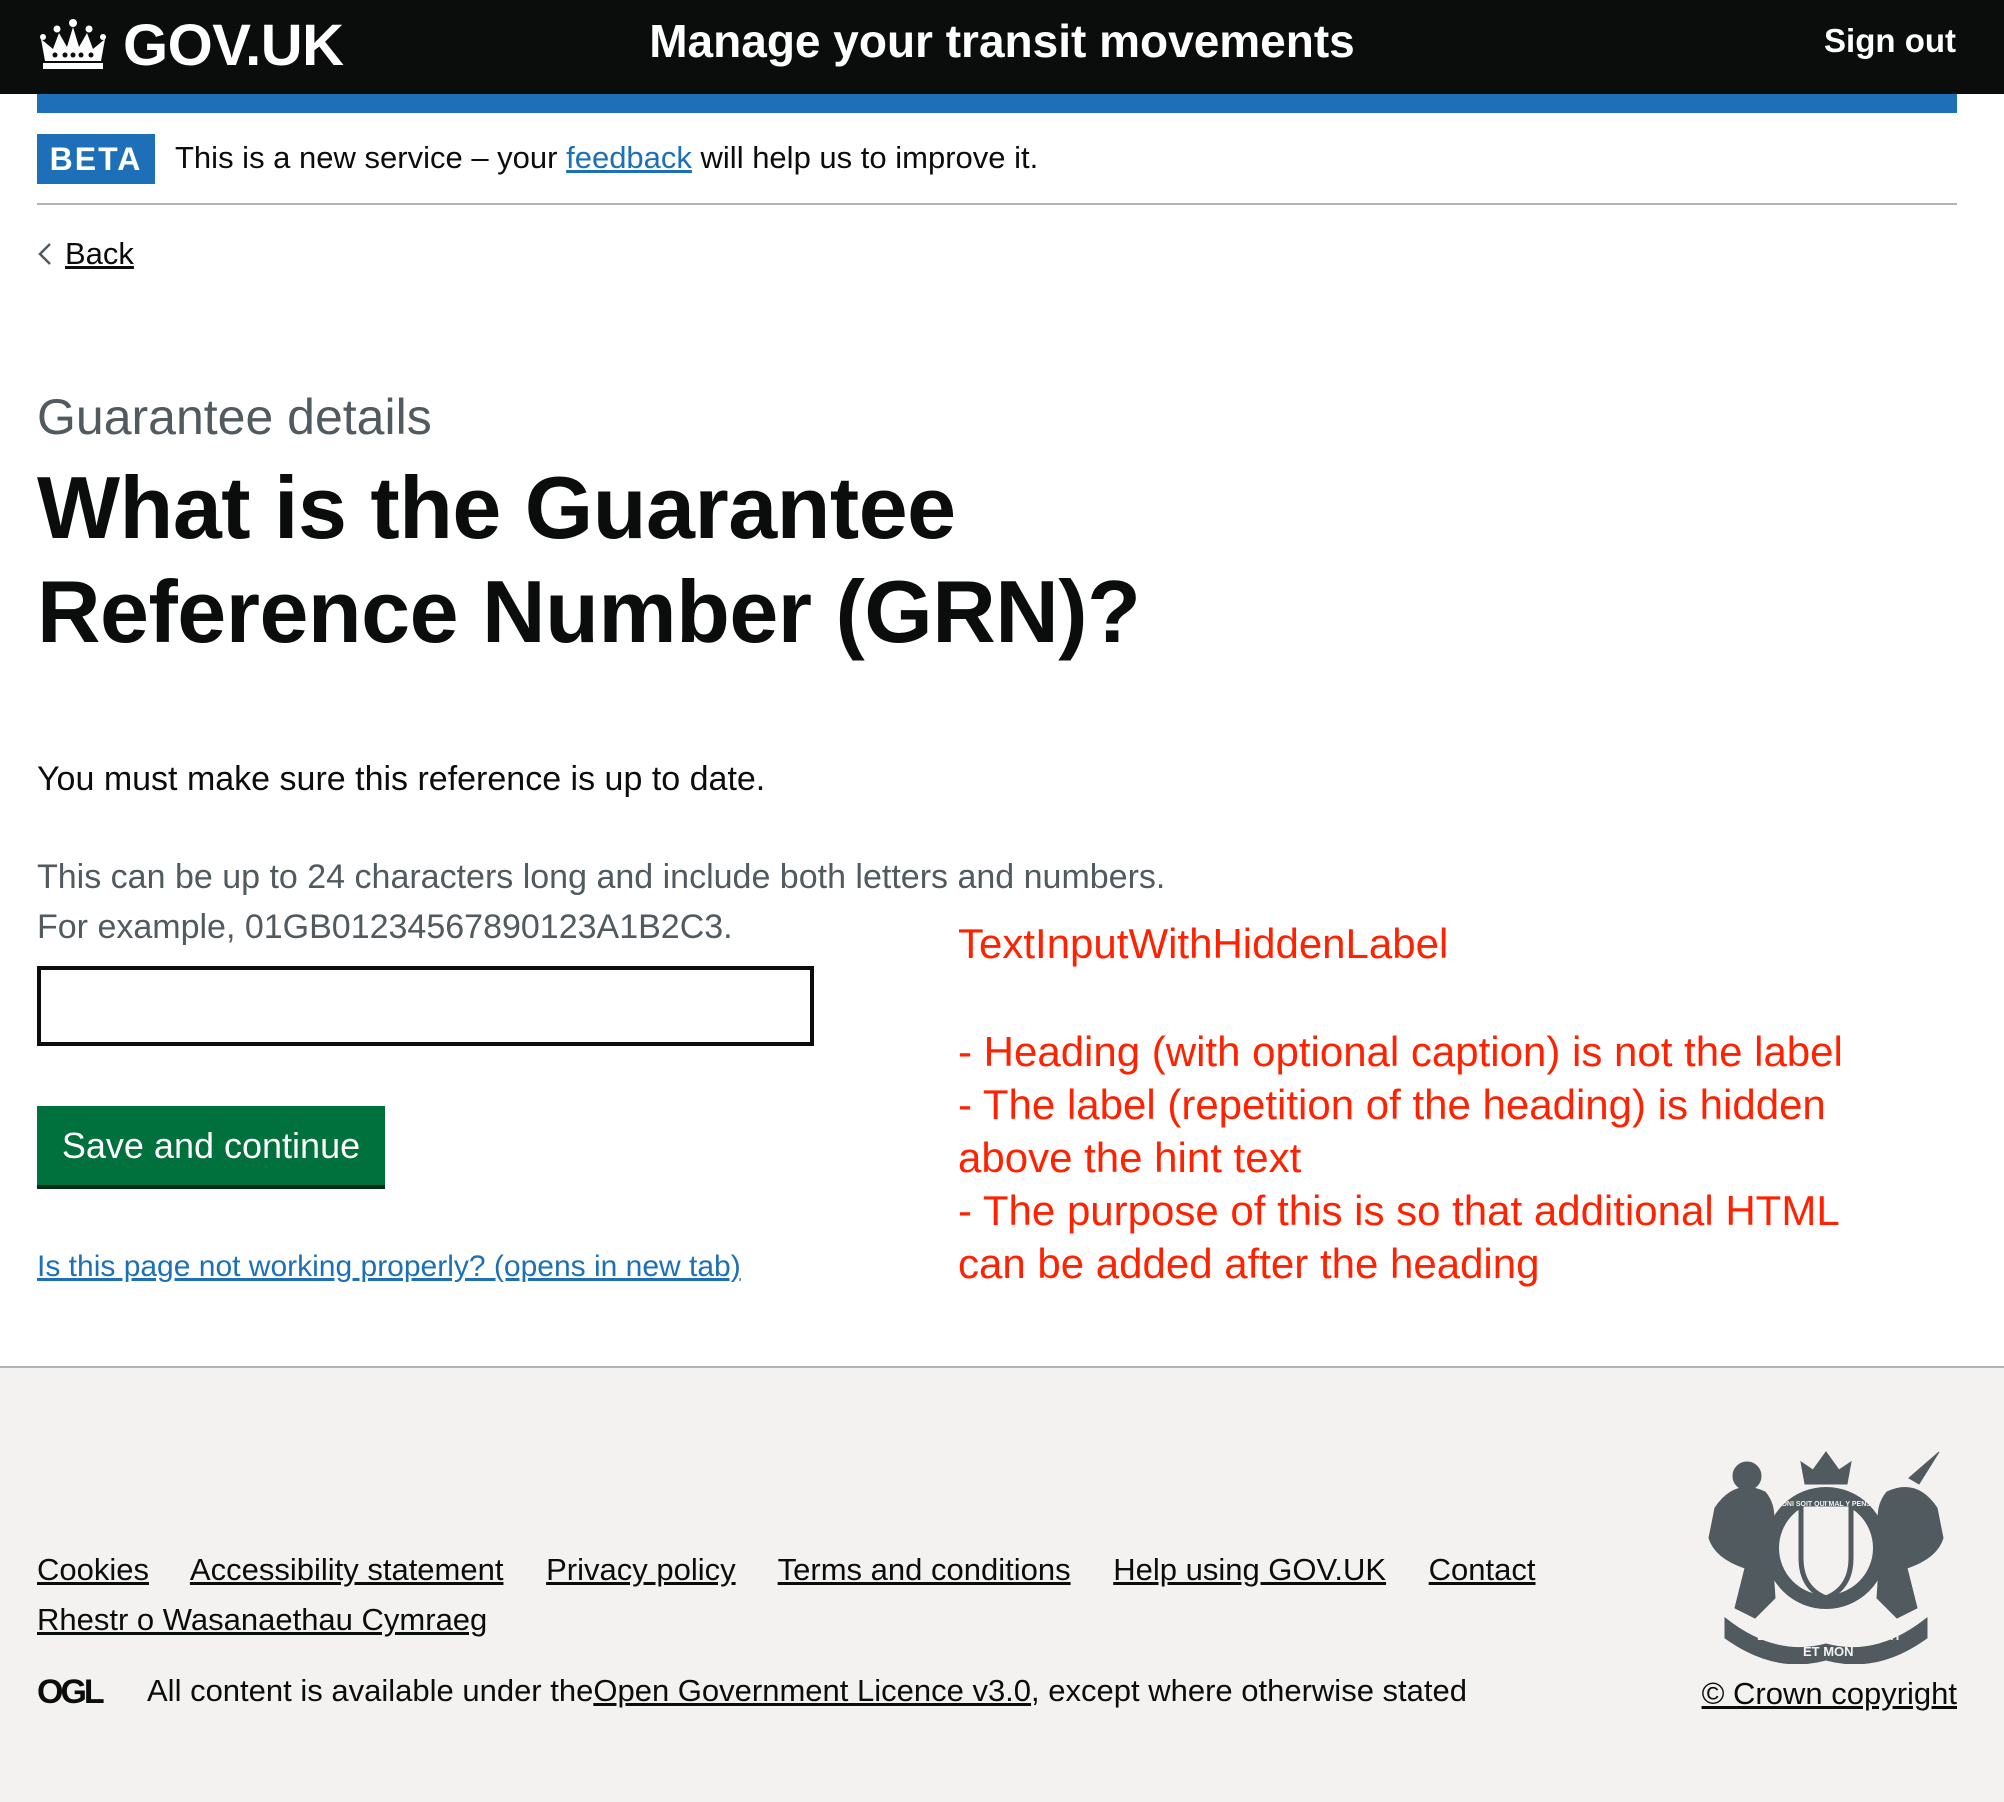 The width and height of the screenshot is (2004, 1802). I want to click on grn-input, so click(425, 1006).